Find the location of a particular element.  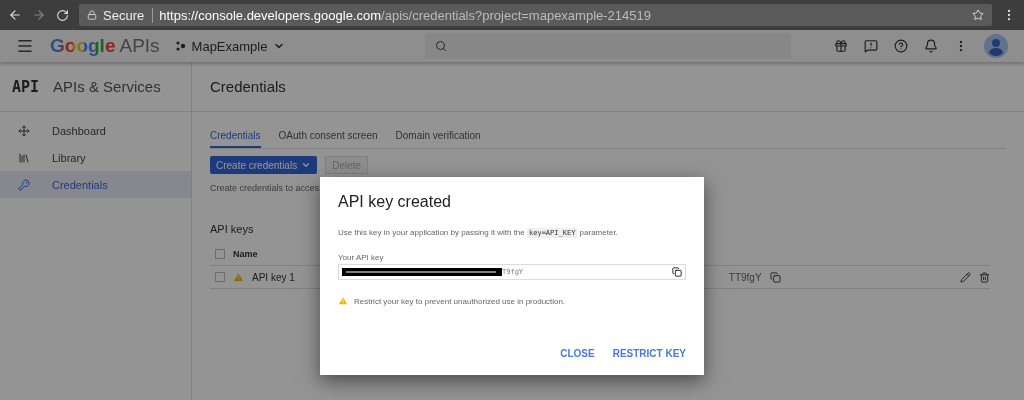

sidebar-title: APIs & Services is located at coordinates (107, 86).